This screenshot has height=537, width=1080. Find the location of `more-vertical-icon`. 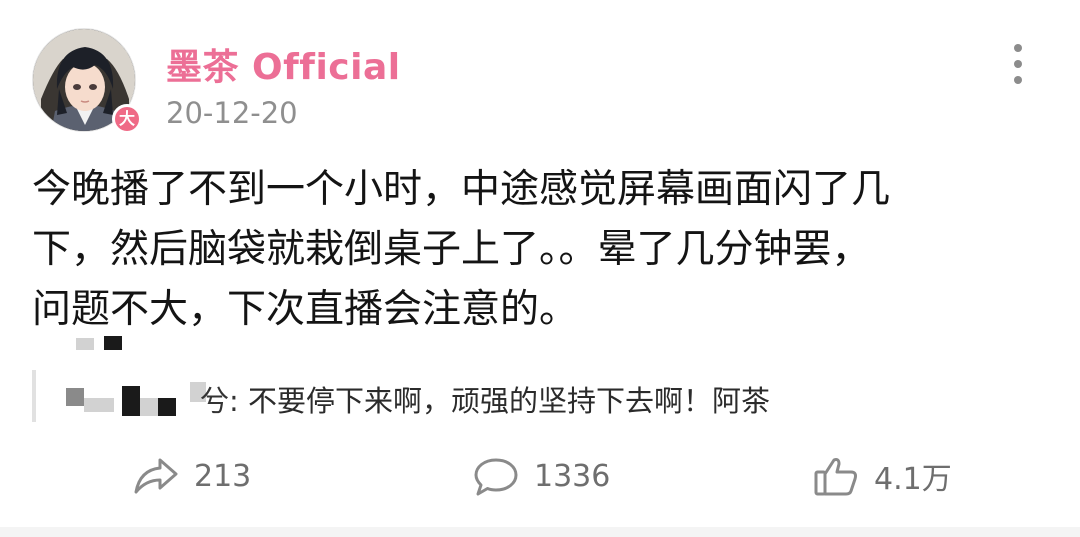

more-vertical-icon is located at coordinates (1018, 64).